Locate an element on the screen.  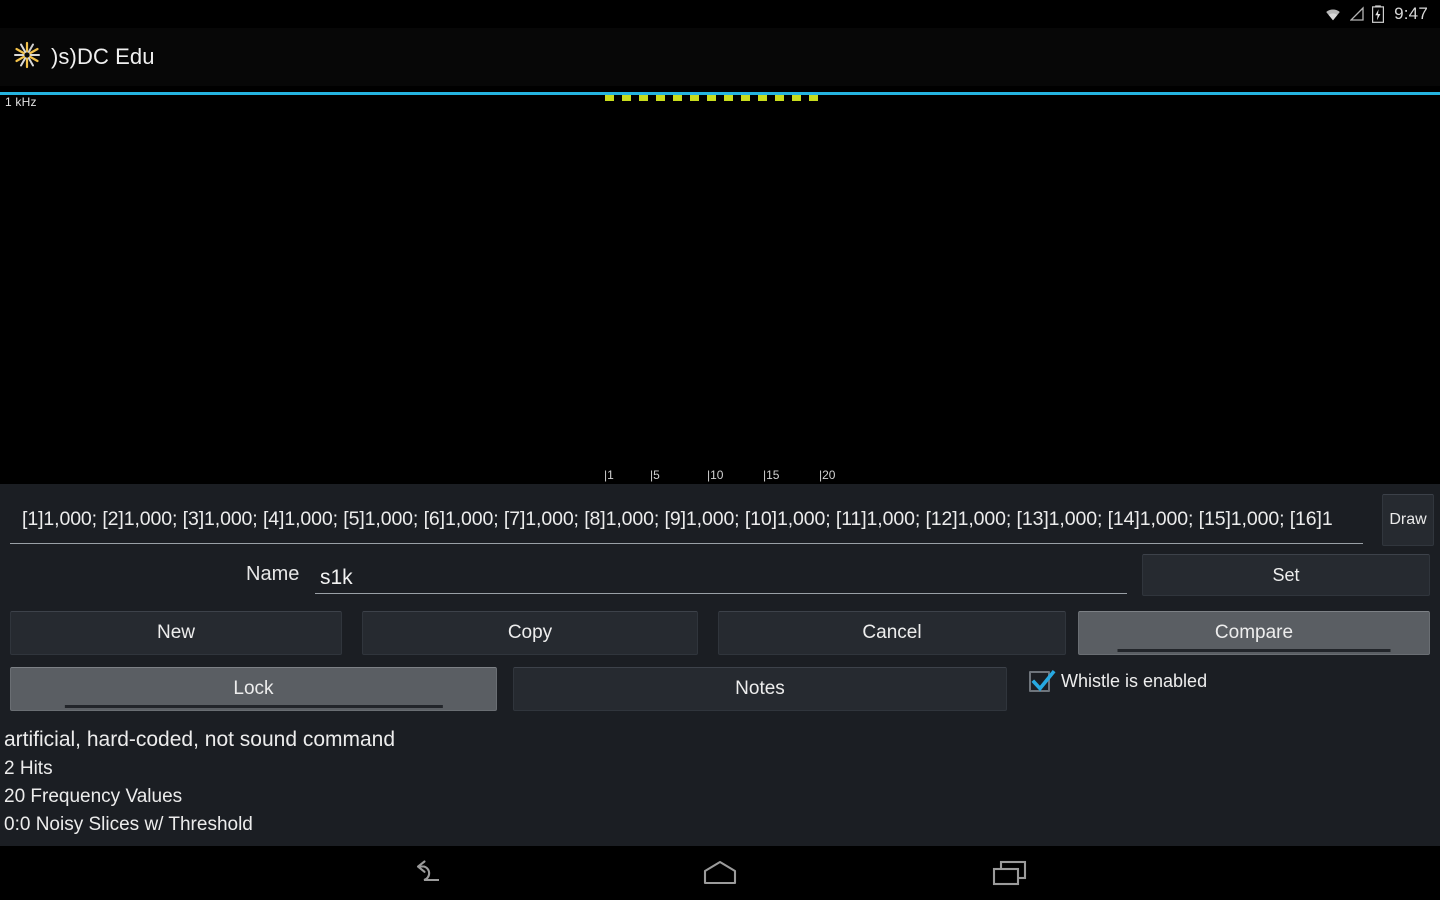
tone-segment-marks is located at coordinates (714, 98).